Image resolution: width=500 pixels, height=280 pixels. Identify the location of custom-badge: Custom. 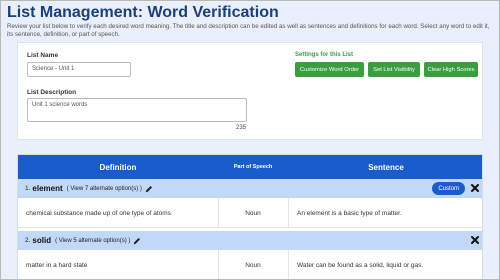
(448, 188).